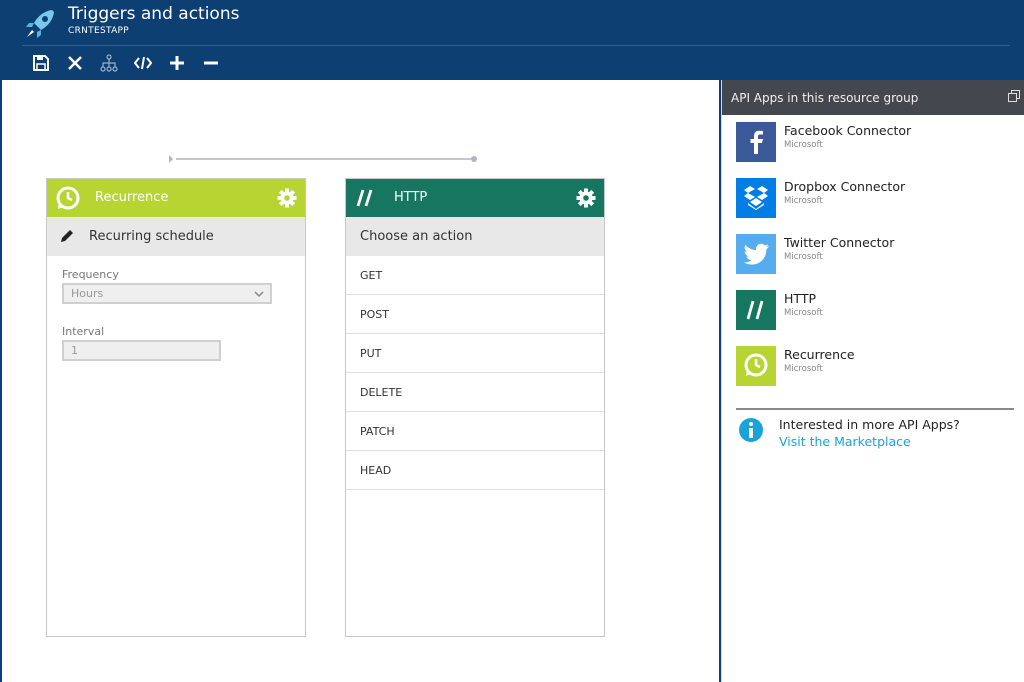 The image size is (1024, 682). What do you see at coordinates (475, 431) in the screenshot?
I see `action-item-patch: PATCH` at bounding box center [475, 431].